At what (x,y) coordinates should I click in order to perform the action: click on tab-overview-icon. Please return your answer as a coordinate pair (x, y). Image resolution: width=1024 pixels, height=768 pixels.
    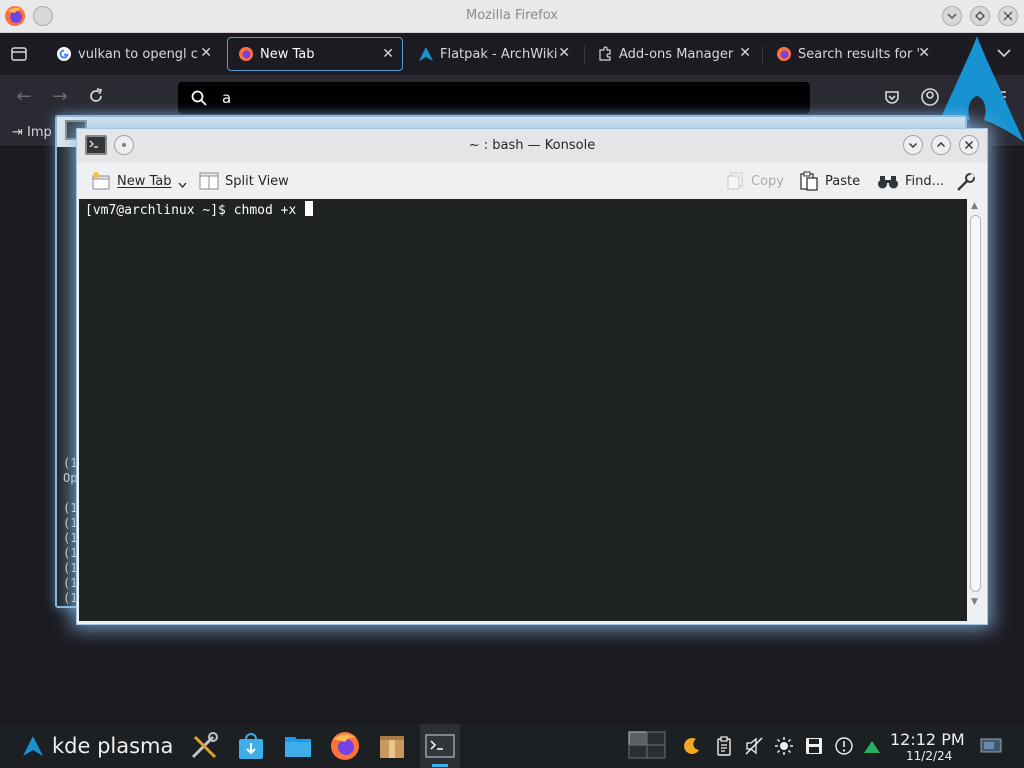
    Looking at the image, I should click on (19, 54).